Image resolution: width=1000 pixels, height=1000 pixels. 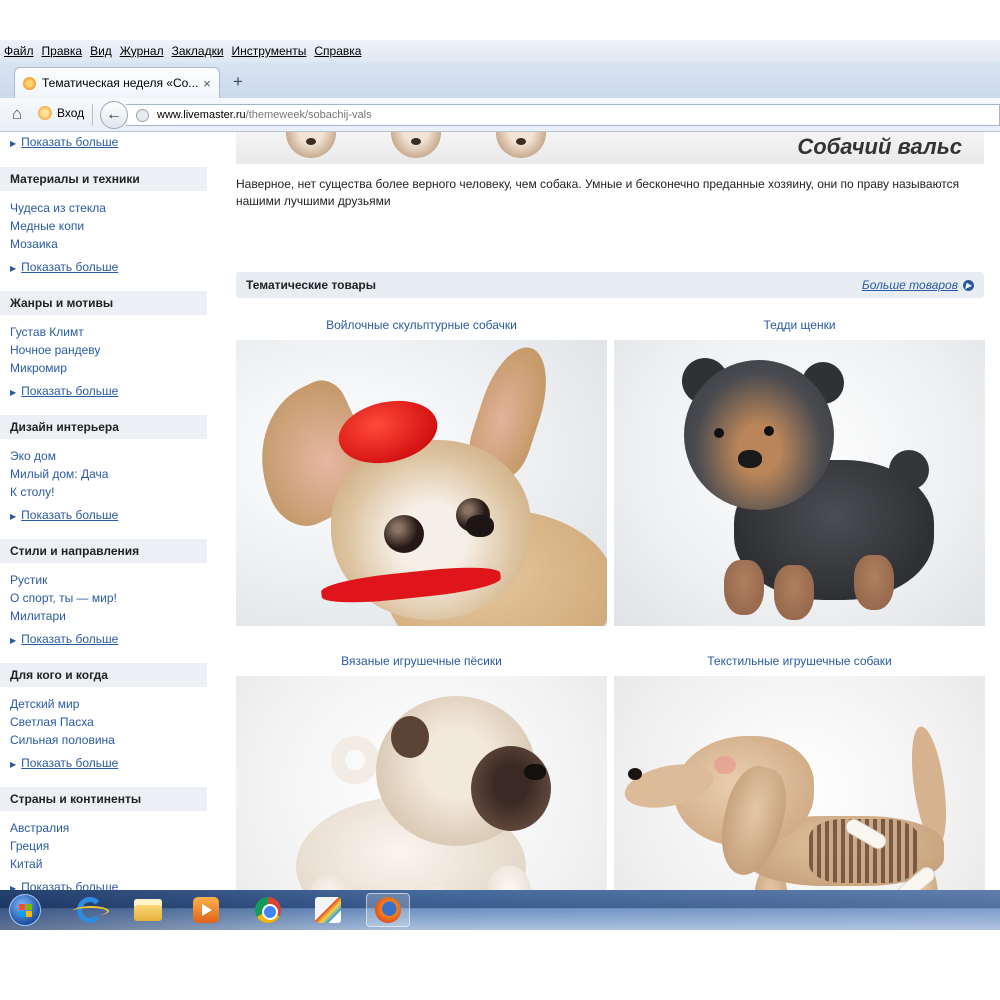 I want to click on sidebar-show-more-top: Показать больше, so click(x=64, y=142).